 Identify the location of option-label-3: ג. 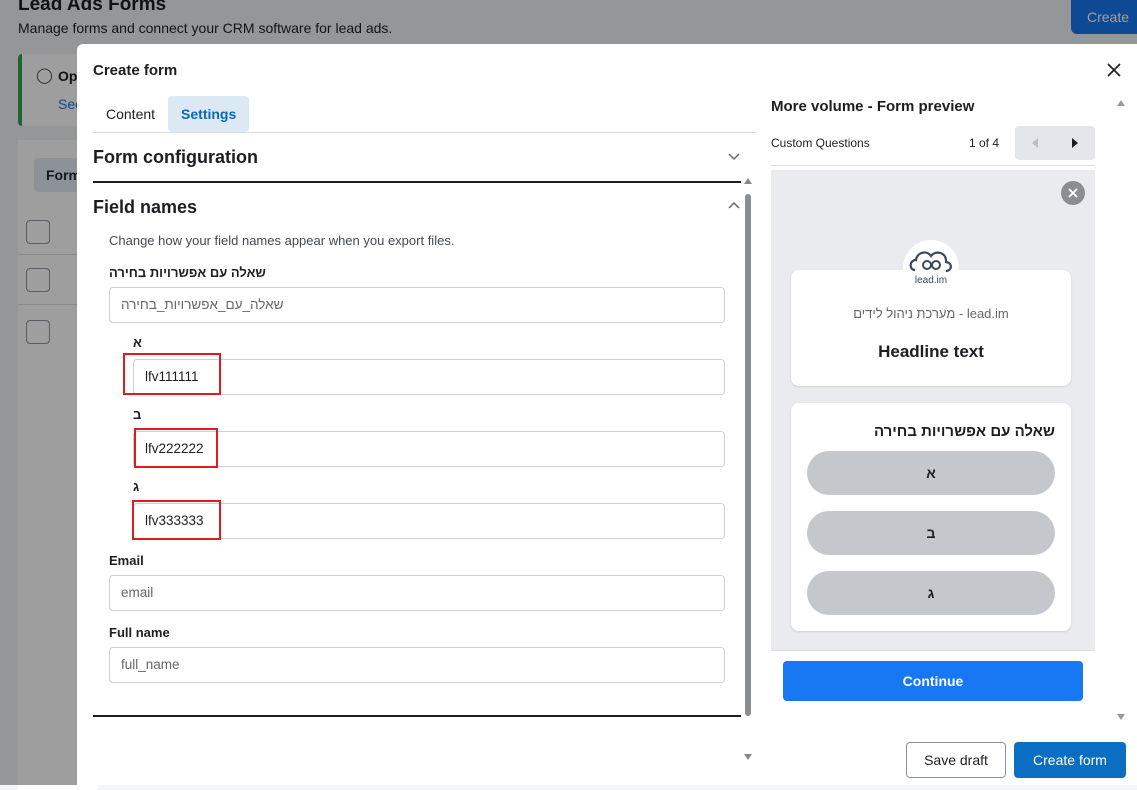
(136, 486).